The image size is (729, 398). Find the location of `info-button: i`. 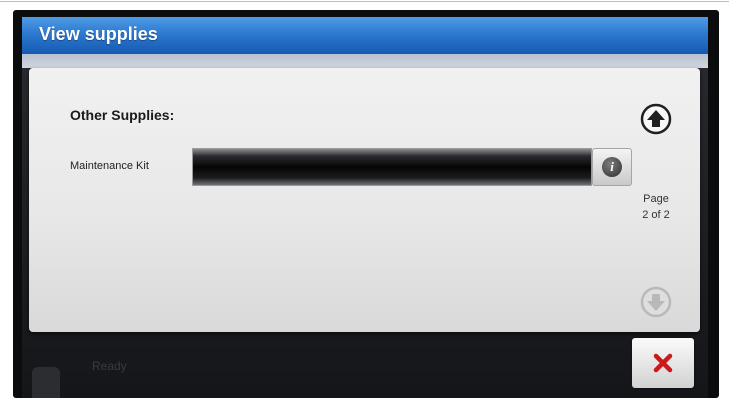

info-button: i is located at coordinates (612, 167).